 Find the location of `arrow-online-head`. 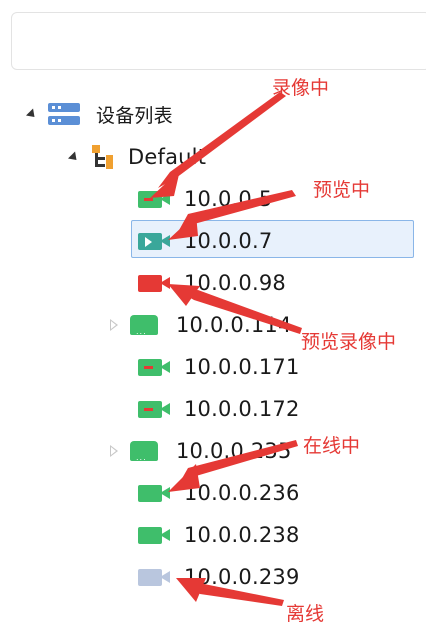

arrow-online-head is located at coordinates (184, 478).